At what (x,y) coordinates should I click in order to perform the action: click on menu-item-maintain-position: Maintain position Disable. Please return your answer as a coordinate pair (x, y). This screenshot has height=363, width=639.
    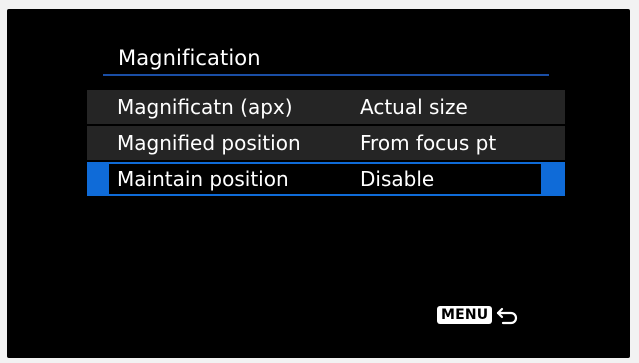
    Looking at the image, I should click on (326, 179).